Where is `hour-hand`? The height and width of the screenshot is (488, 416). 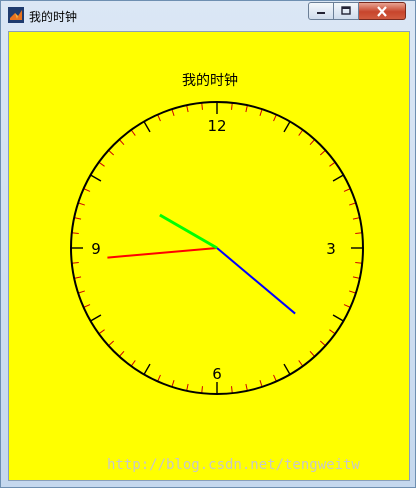
hour-hand is located at coordinates (188, 231).